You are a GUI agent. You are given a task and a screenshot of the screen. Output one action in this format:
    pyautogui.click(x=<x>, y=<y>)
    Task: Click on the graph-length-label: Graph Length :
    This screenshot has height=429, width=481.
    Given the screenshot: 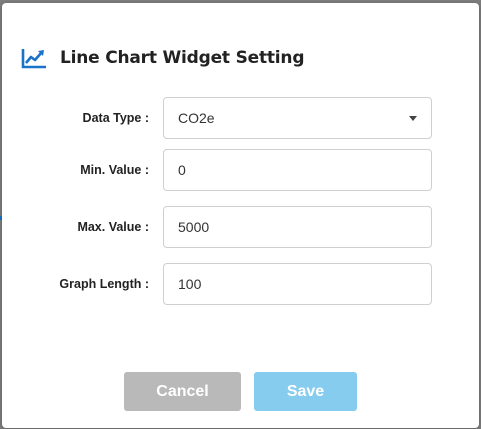 What is the action you would take?
    pyautogui.click(x=104, y=284)
    